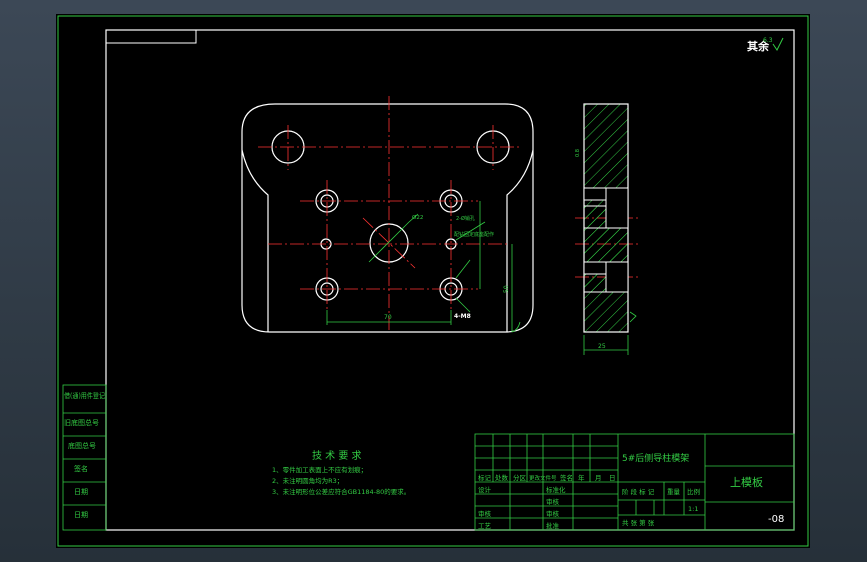 This screenshot has width=867, height=562. What do you see at coordinates (566, 477) in the screenshot?
I see `tb-header-sign: 签名` at bounding box center [566, 477].